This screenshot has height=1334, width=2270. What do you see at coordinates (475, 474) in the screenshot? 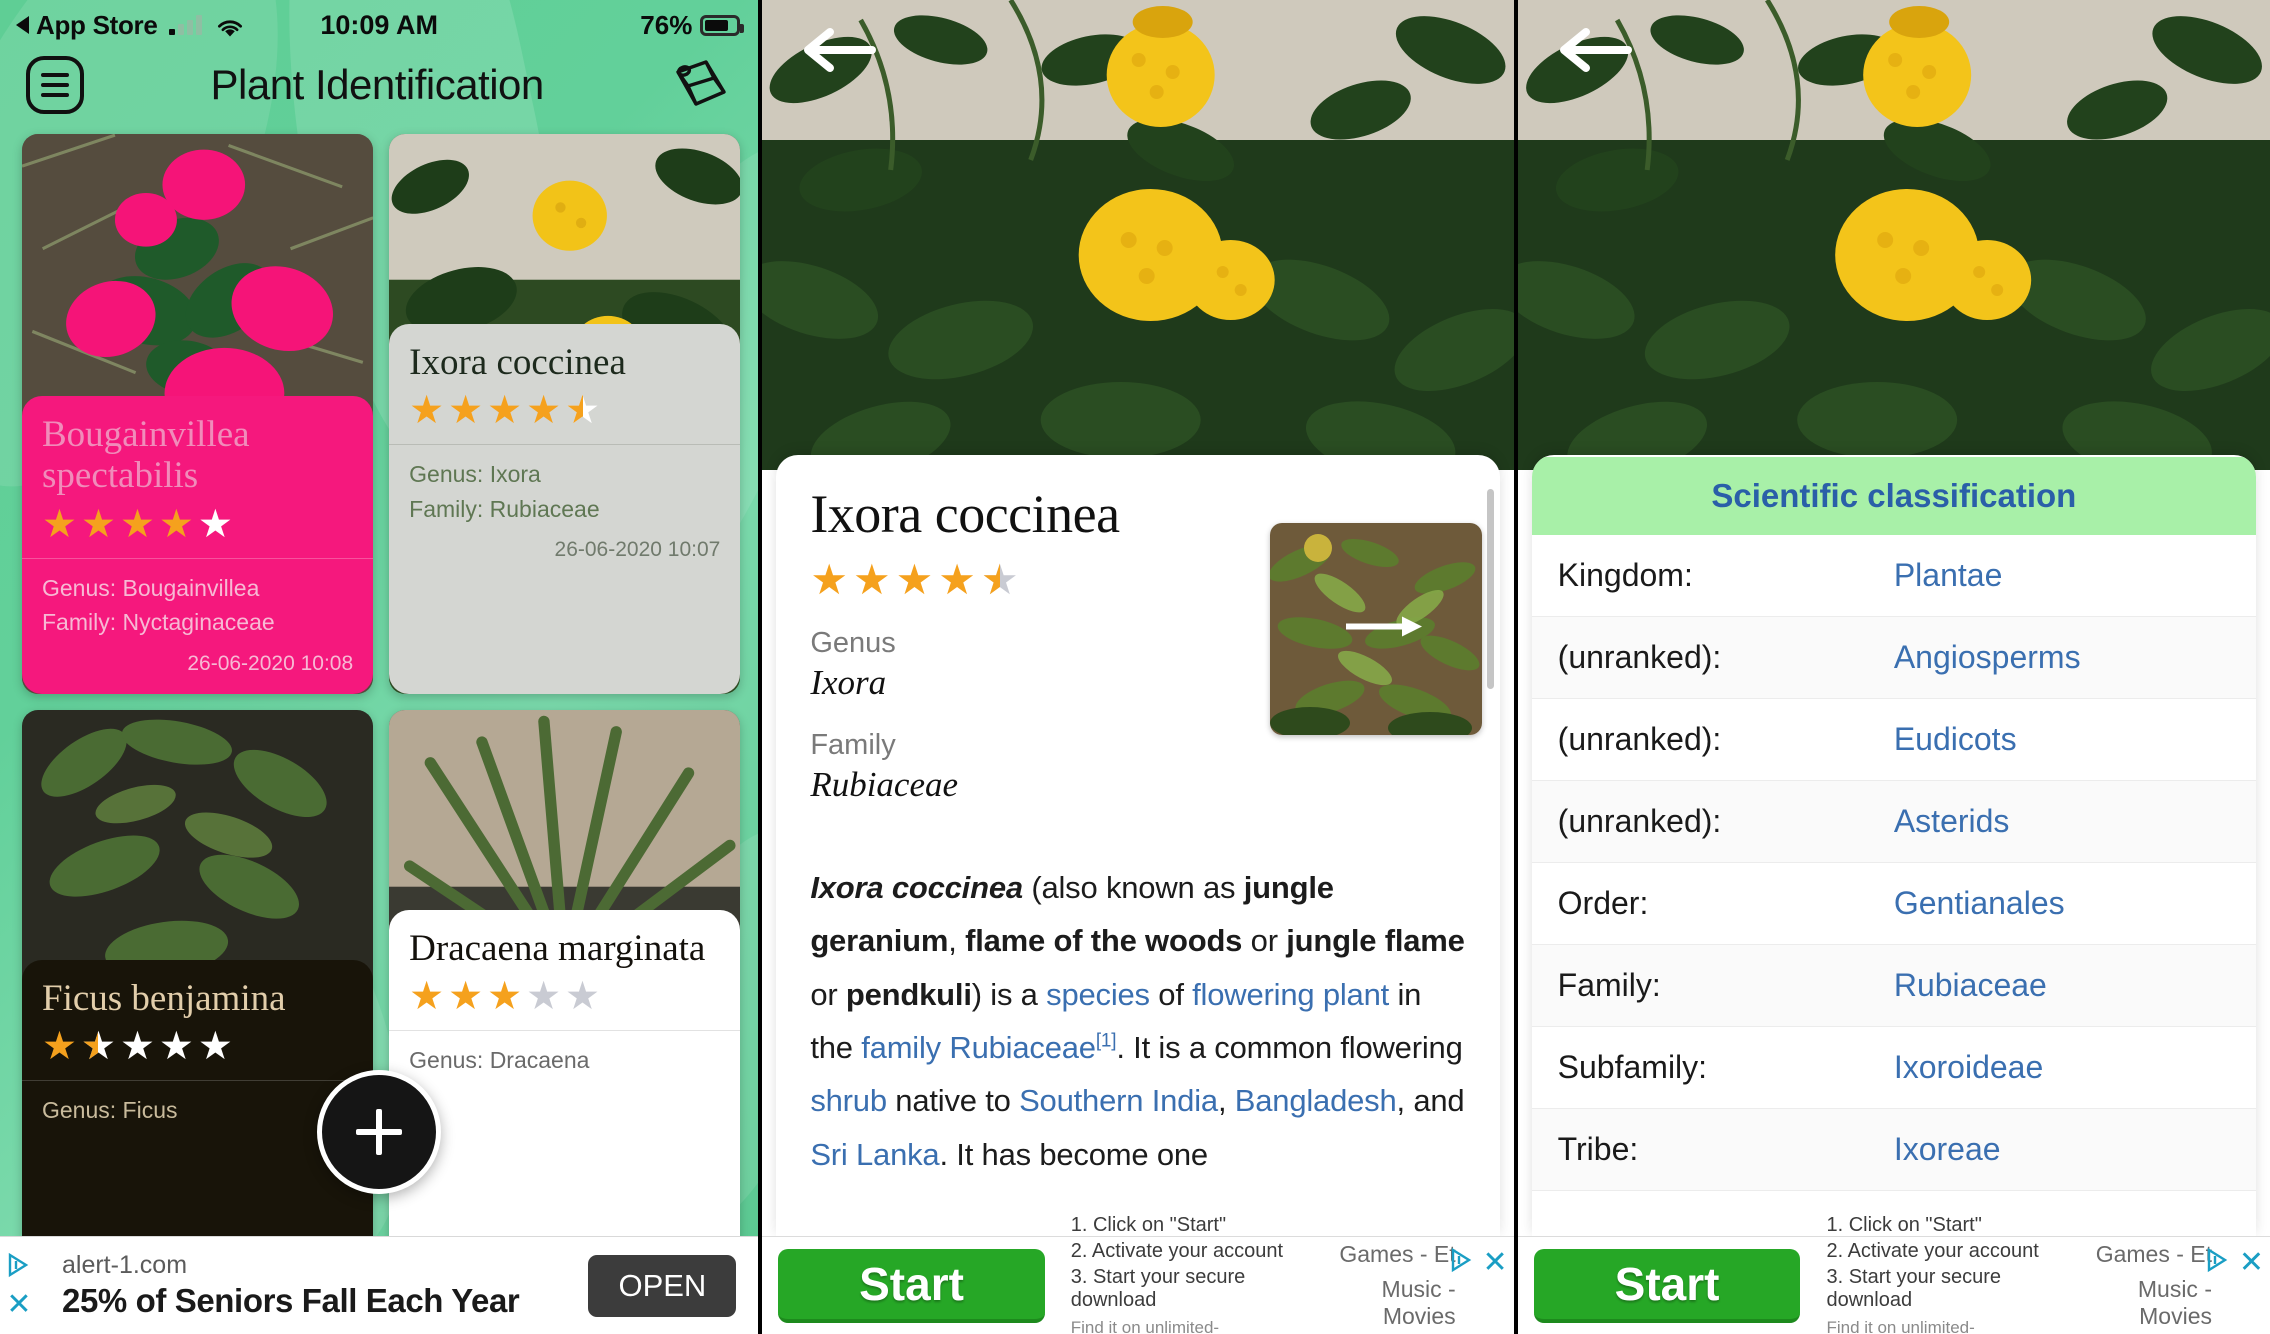
I see `plant-genus: Genus: Ixora` at bounding box center [475, 474].